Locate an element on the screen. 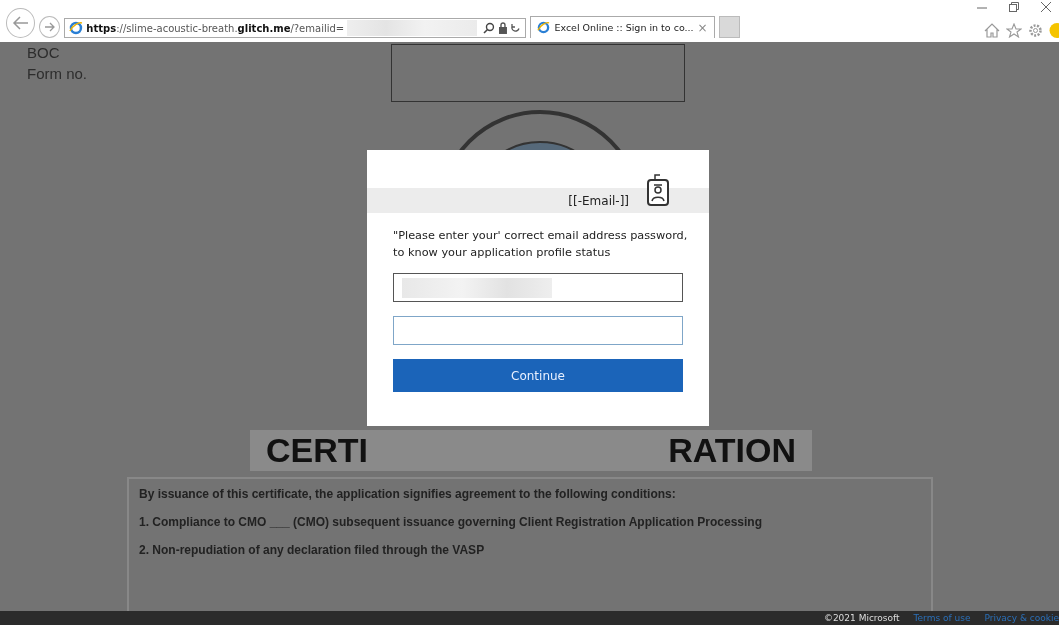 This screenshot has height=625, width=1059. certificate-heading: RATION is located at coordinates (732, 450).